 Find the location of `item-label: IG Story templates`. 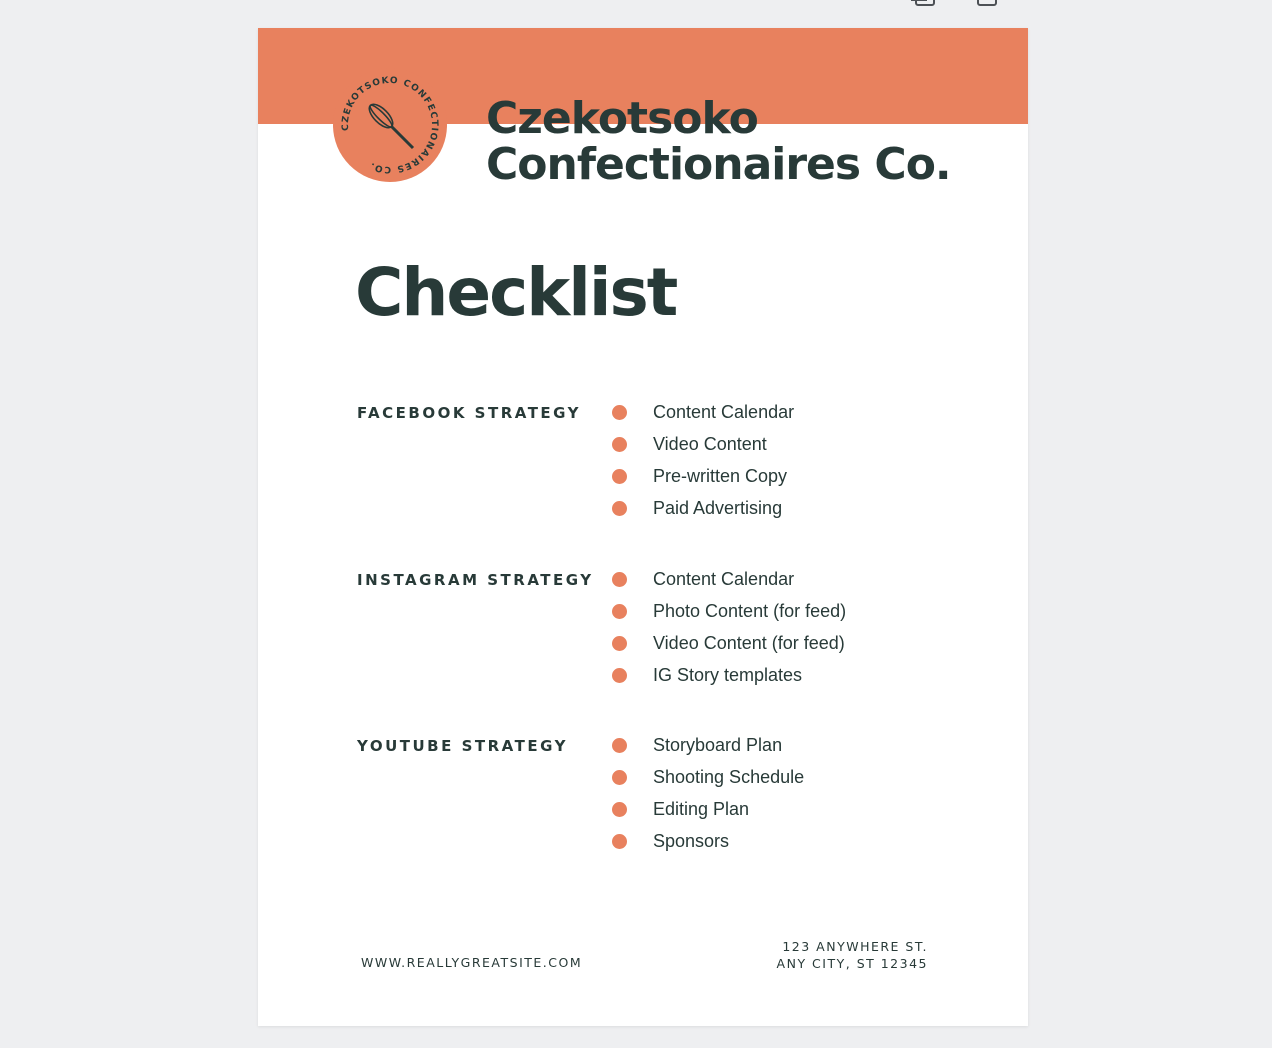

item-label: IG Story templates is located at coordinates (728, 674).